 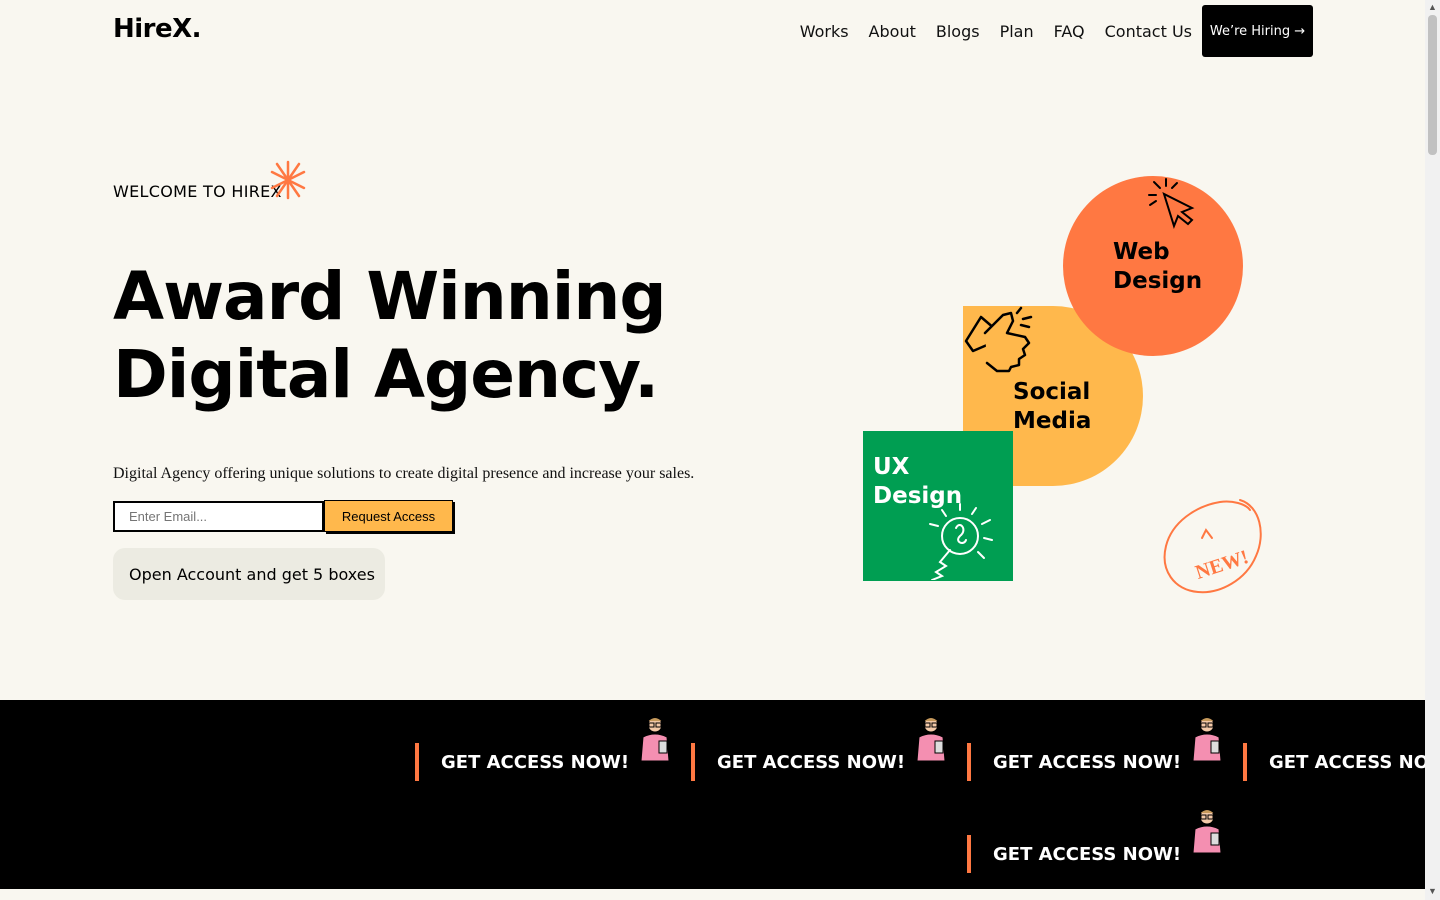 What do you see at coordinates (1141, 252) in the screenshot?
I see `web-line-1: Web` at bounding box center [1141, 252].